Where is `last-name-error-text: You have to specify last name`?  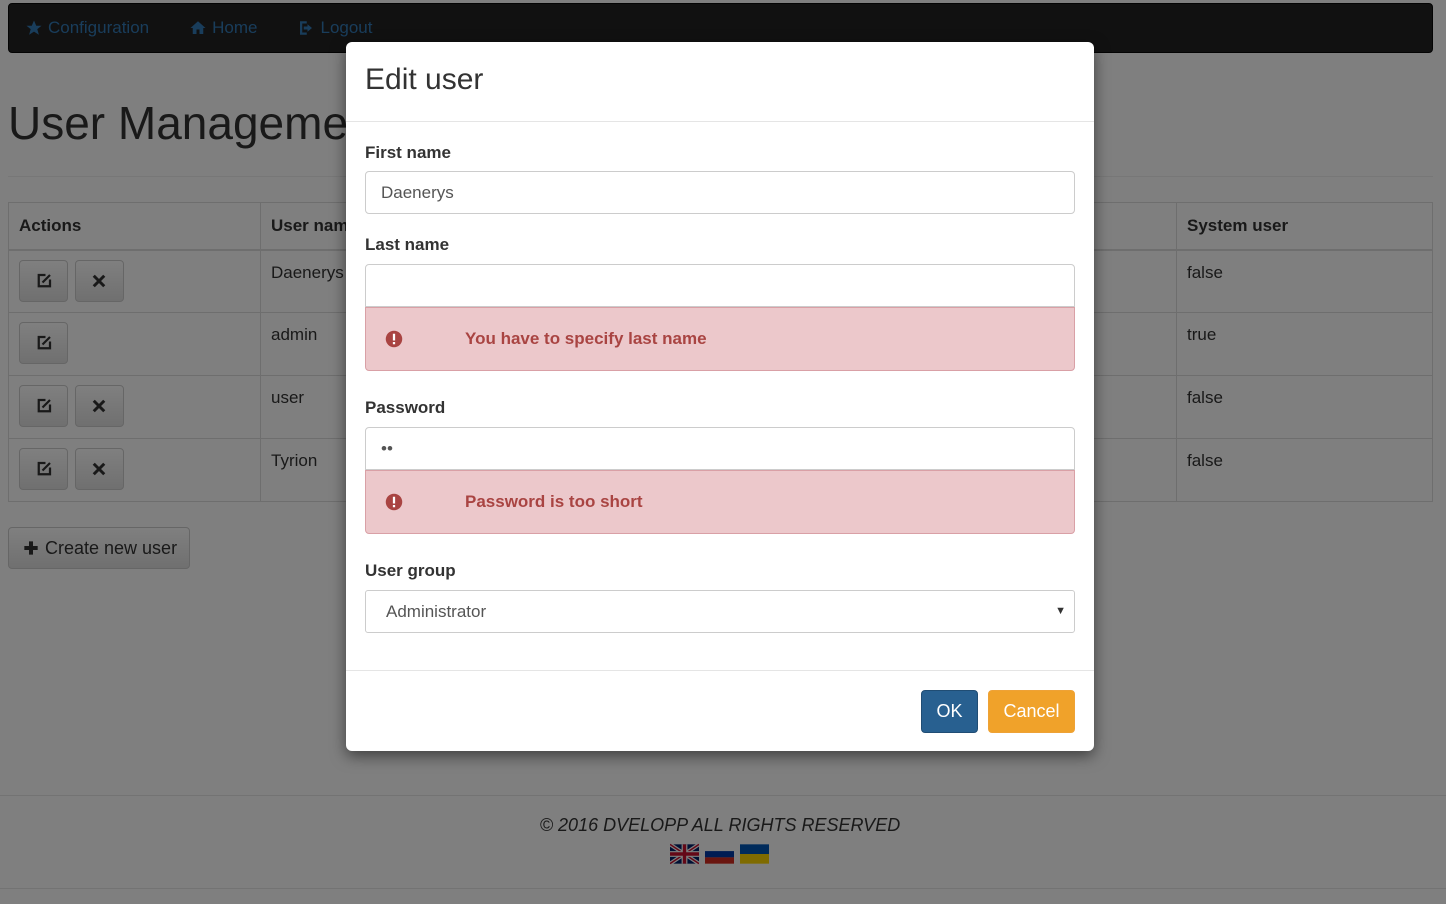
last-name-error-text: You have to specify last name is located at coordinates (586, 338).